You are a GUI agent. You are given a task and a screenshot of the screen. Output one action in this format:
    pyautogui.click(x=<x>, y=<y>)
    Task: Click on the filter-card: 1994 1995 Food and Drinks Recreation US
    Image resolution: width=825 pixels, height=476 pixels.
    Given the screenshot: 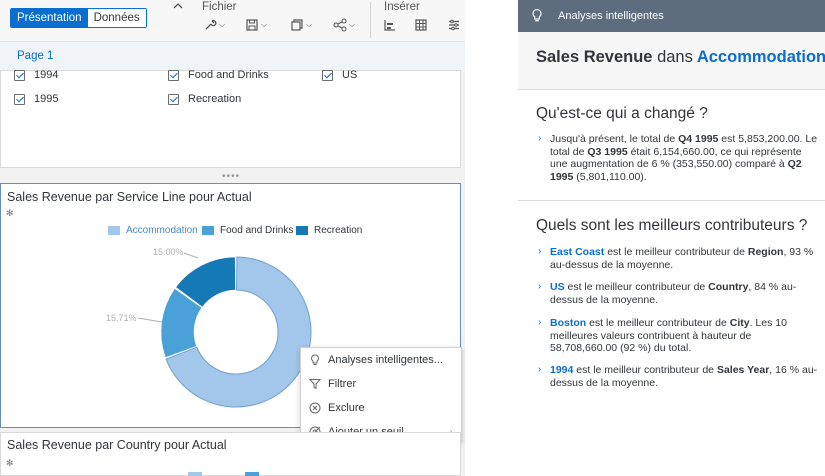 What is the action you would take?
    pyautogui.click(x=230, y=118)
    